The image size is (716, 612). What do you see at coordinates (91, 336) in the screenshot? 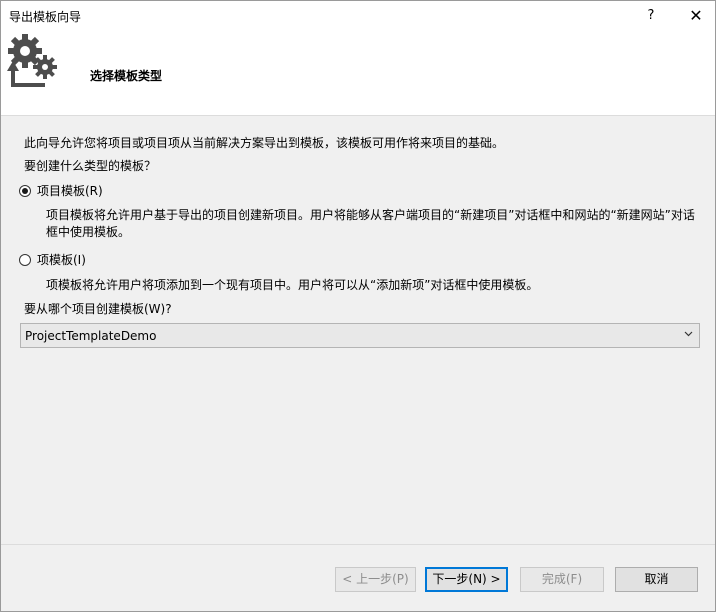
I see `source-project-value: ProjectTemplateDemo` at bounding box center [91, 336].